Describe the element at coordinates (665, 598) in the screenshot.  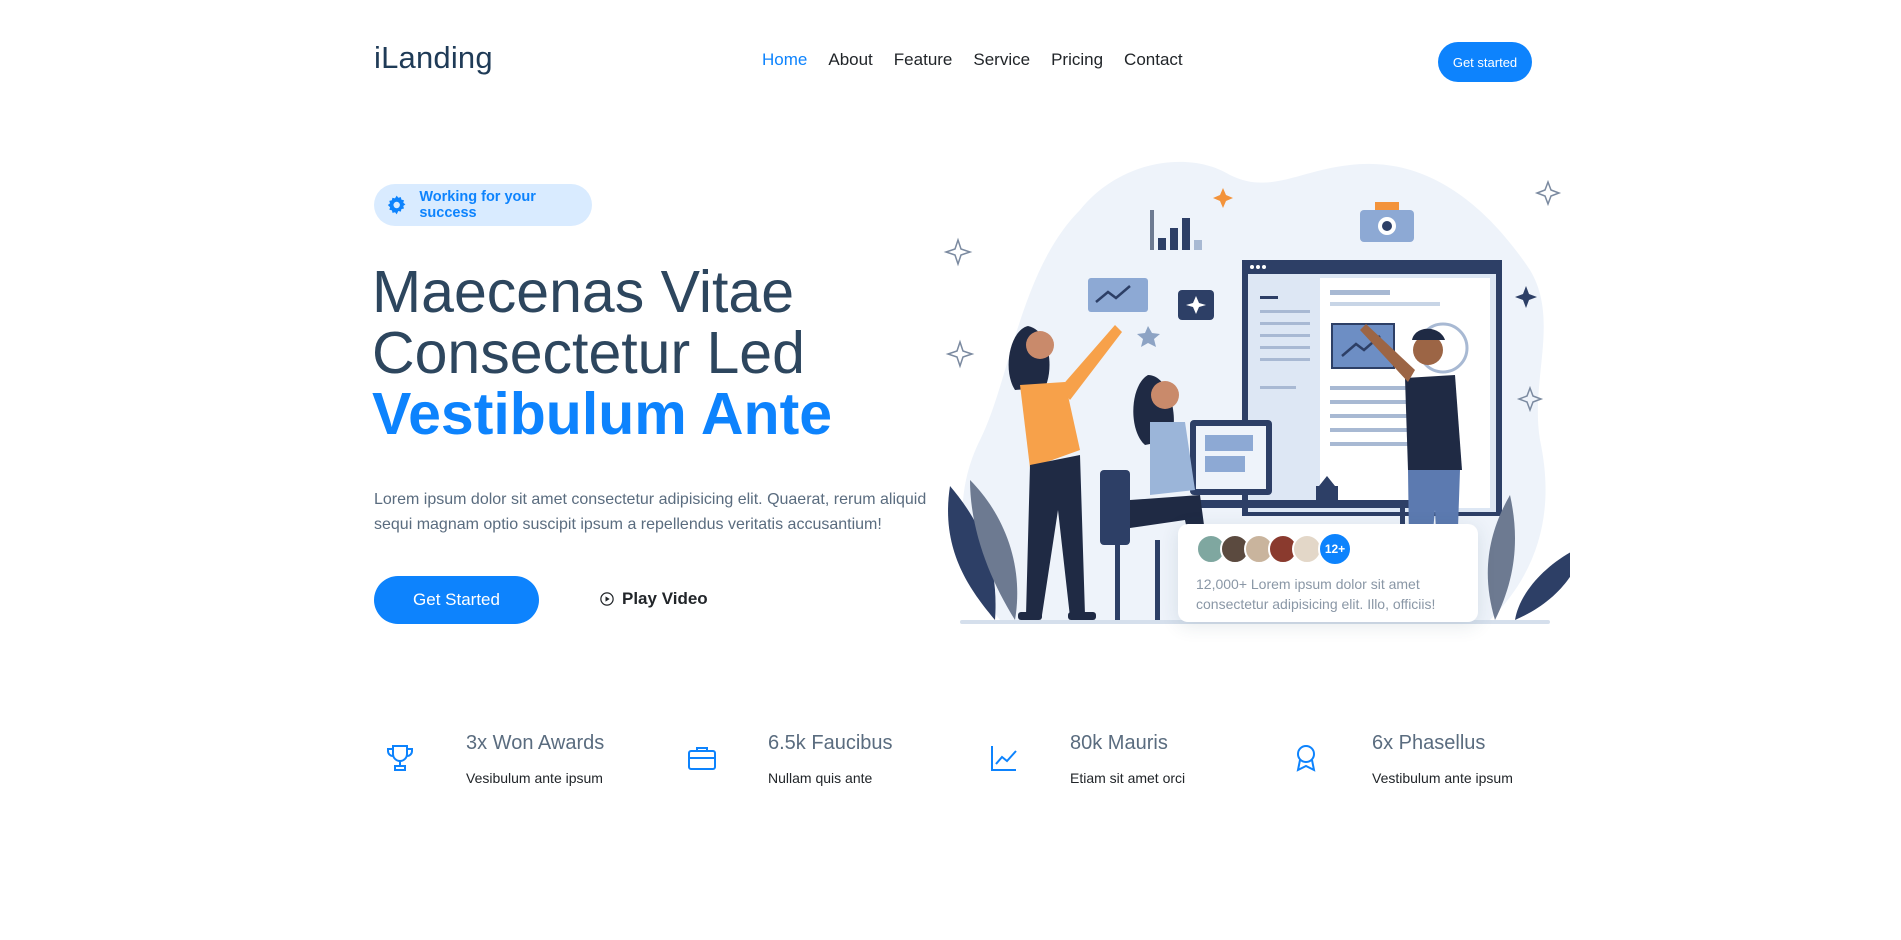
I see `play-video-label: Play Video` at that location.